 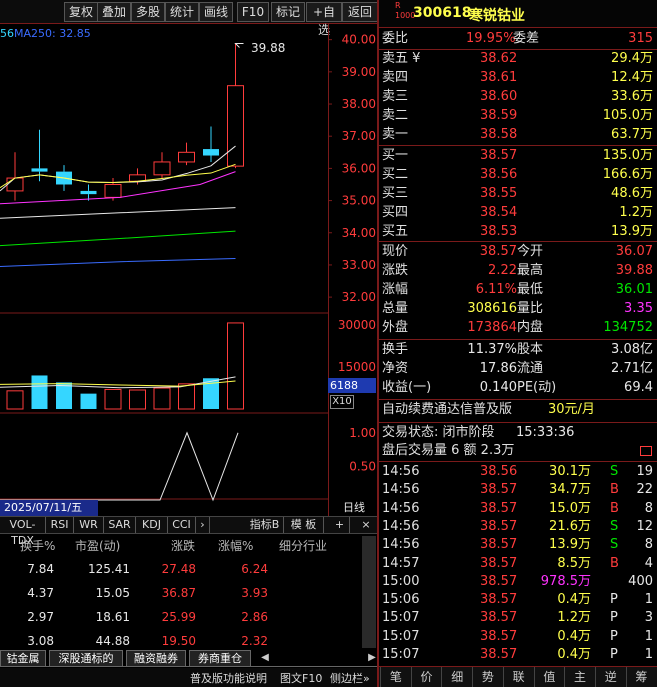 What do you see at coordinates (350, 678) in the screenshot?
I see `sidebar-toggle: 侧边栏»` at bounding box center [350, 678].